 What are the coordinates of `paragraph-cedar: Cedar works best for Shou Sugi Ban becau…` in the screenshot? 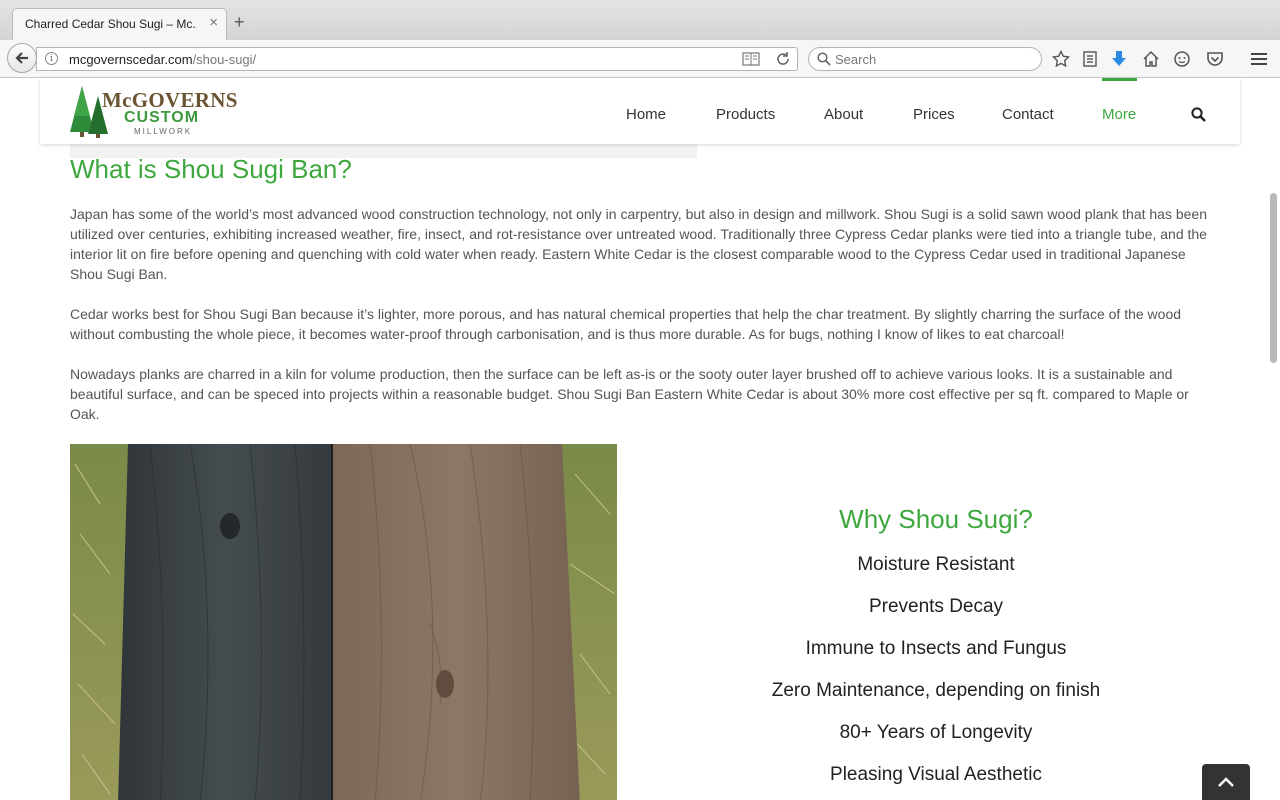 It's located at (626, 324).